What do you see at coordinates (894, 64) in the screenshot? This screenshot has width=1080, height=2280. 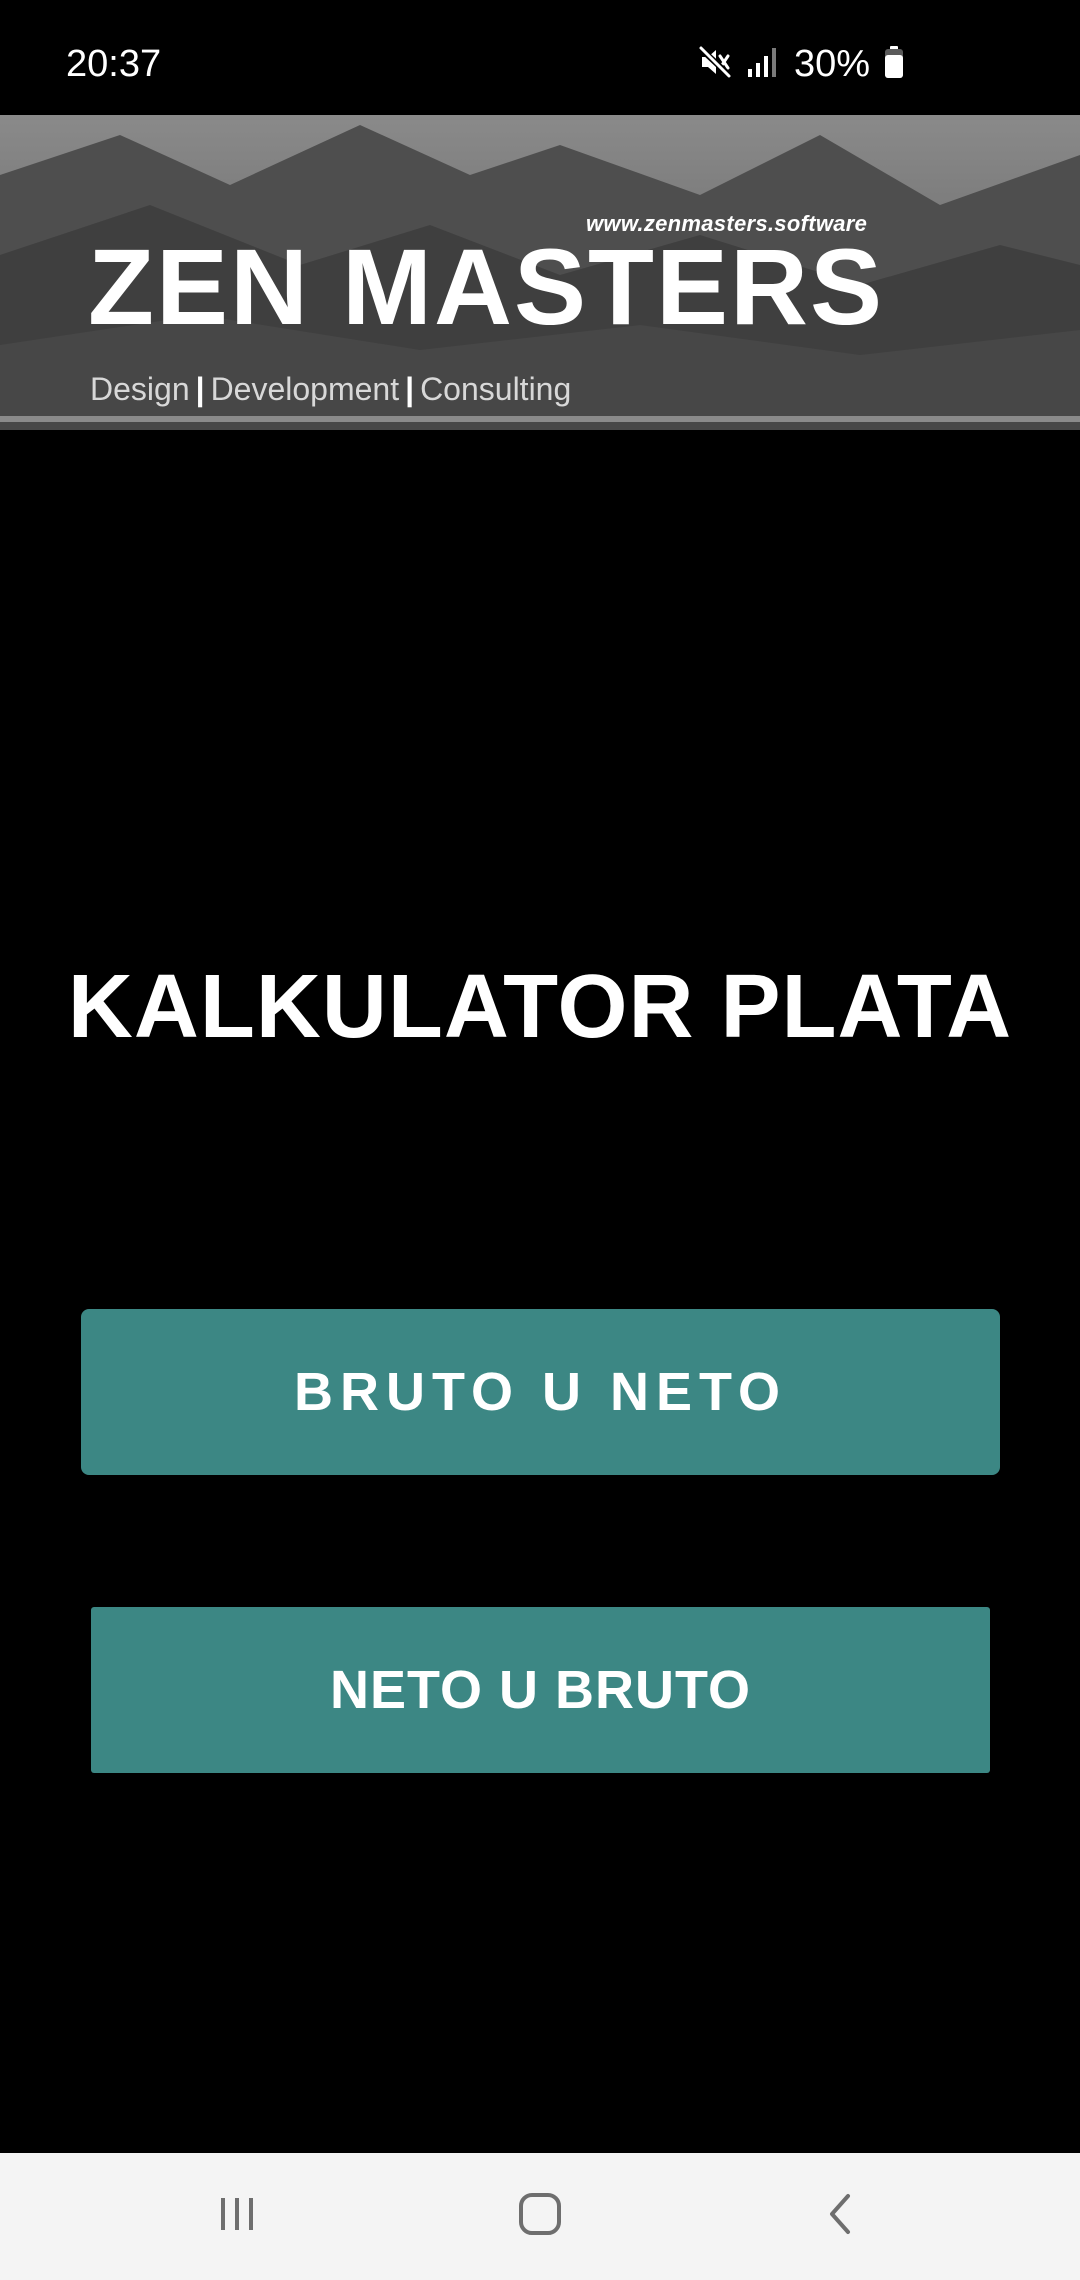 I see `battery-icon` at bounding box center [894, 64].